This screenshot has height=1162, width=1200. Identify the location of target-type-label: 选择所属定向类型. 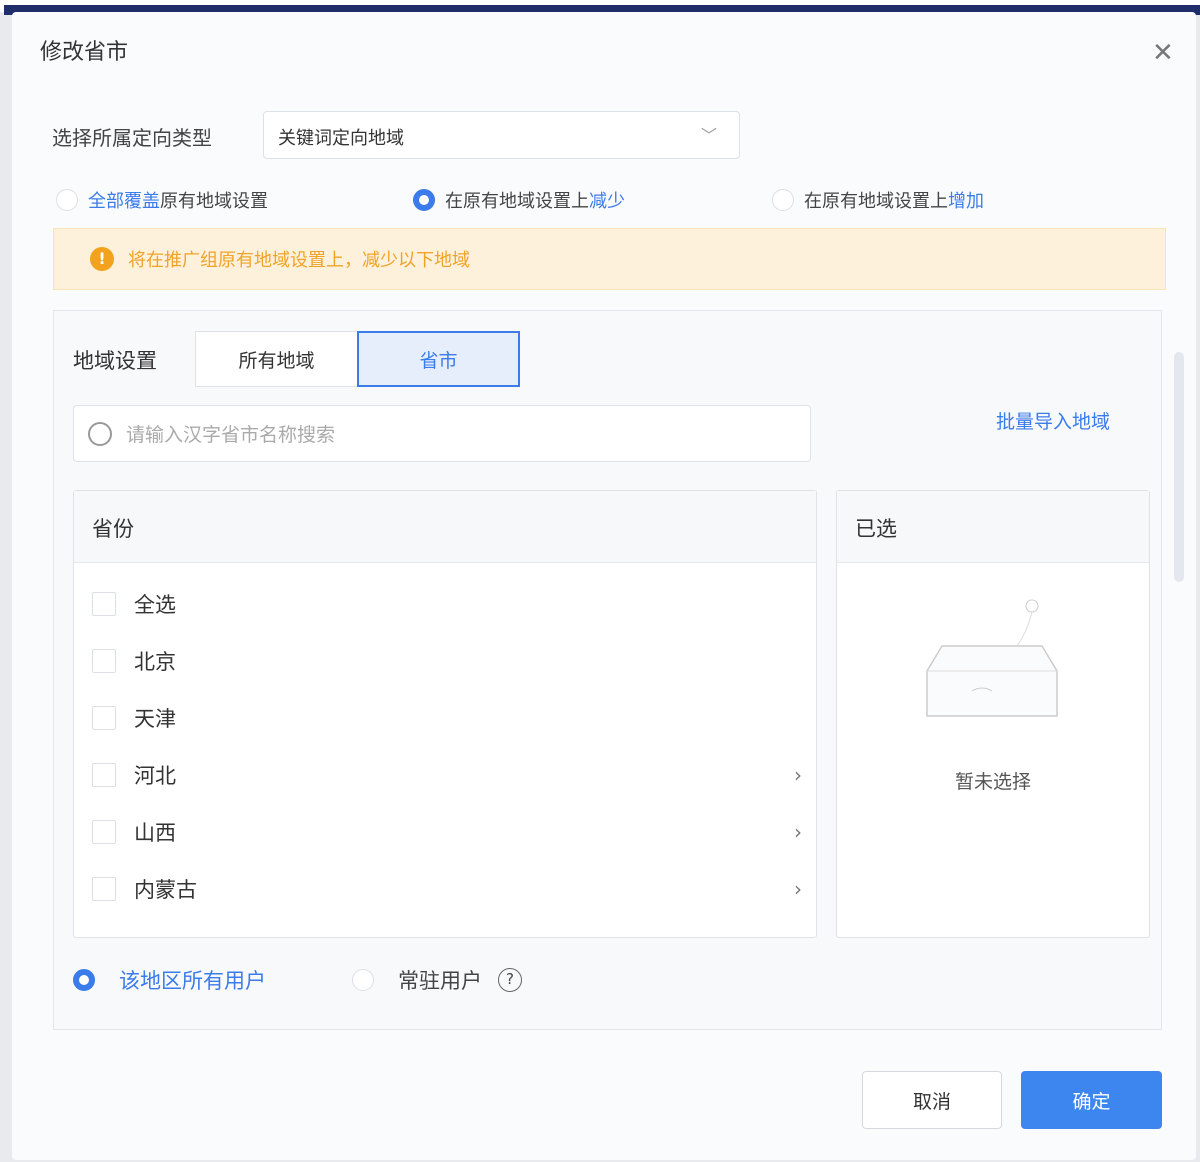
(132, 138).